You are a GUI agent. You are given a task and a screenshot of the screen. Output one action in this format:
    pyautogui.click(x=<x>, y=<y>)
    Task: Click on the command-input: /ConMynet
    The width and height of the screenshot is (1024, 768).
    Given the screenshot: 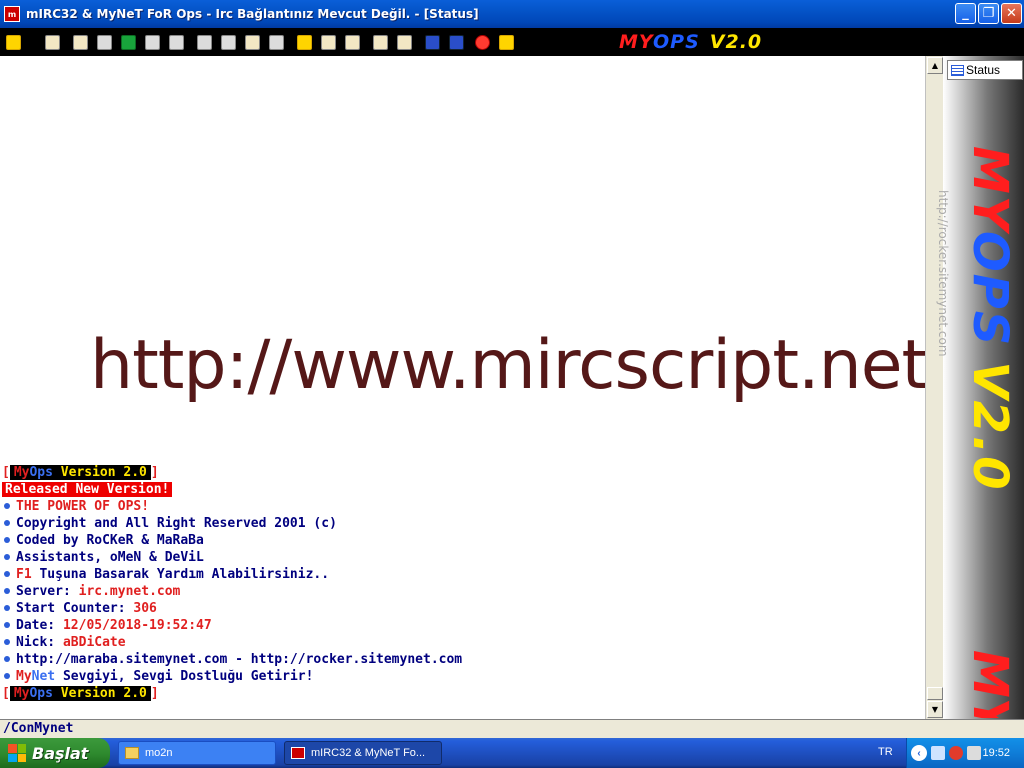 What is the action you would take?
    pyautogui.click(x=512, y=728)
    